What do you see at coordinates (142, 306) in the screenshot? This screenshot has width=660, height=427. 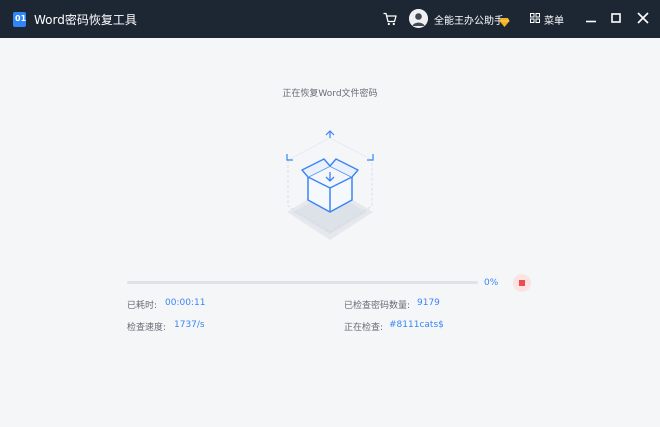 I see `elapsed-label: 已耗时:` at bounding box center [142, 306].